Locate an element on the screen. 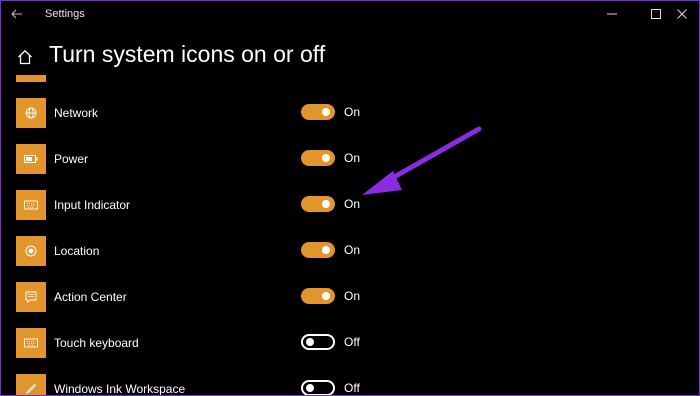 This screenshot has width=700, height=396. list-item-touch-keyboard: Touch keyboard Off is located at coordinates (346, 344).